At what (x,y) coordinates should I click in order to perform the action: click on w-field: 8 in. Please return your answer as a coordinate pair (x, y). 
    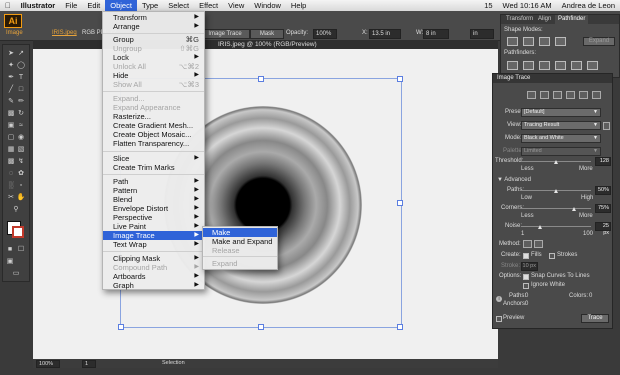
    Looking at the image, I should click on (436, 34).